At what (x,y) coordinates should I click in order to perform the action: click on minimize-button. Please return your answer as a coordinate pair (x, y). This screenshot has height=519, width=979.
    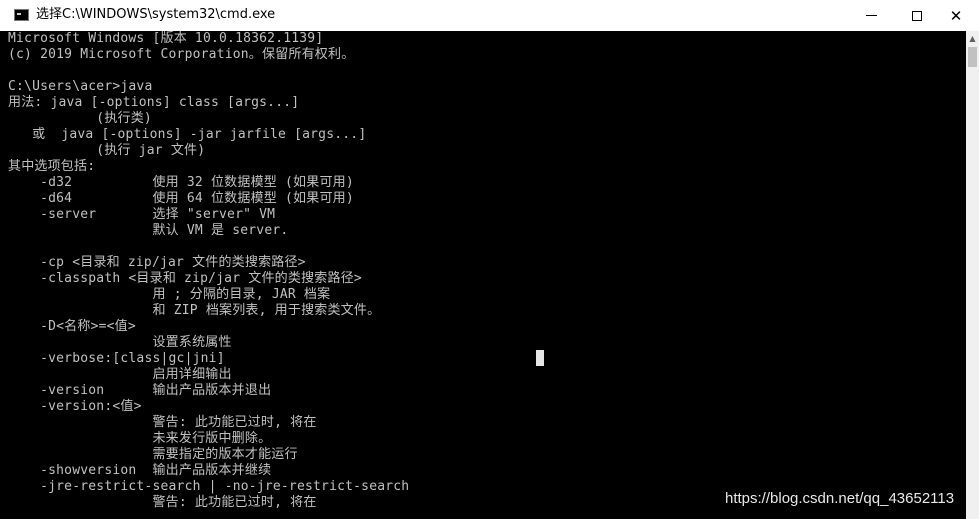
    Looking at the image, I should click on (871, 15).